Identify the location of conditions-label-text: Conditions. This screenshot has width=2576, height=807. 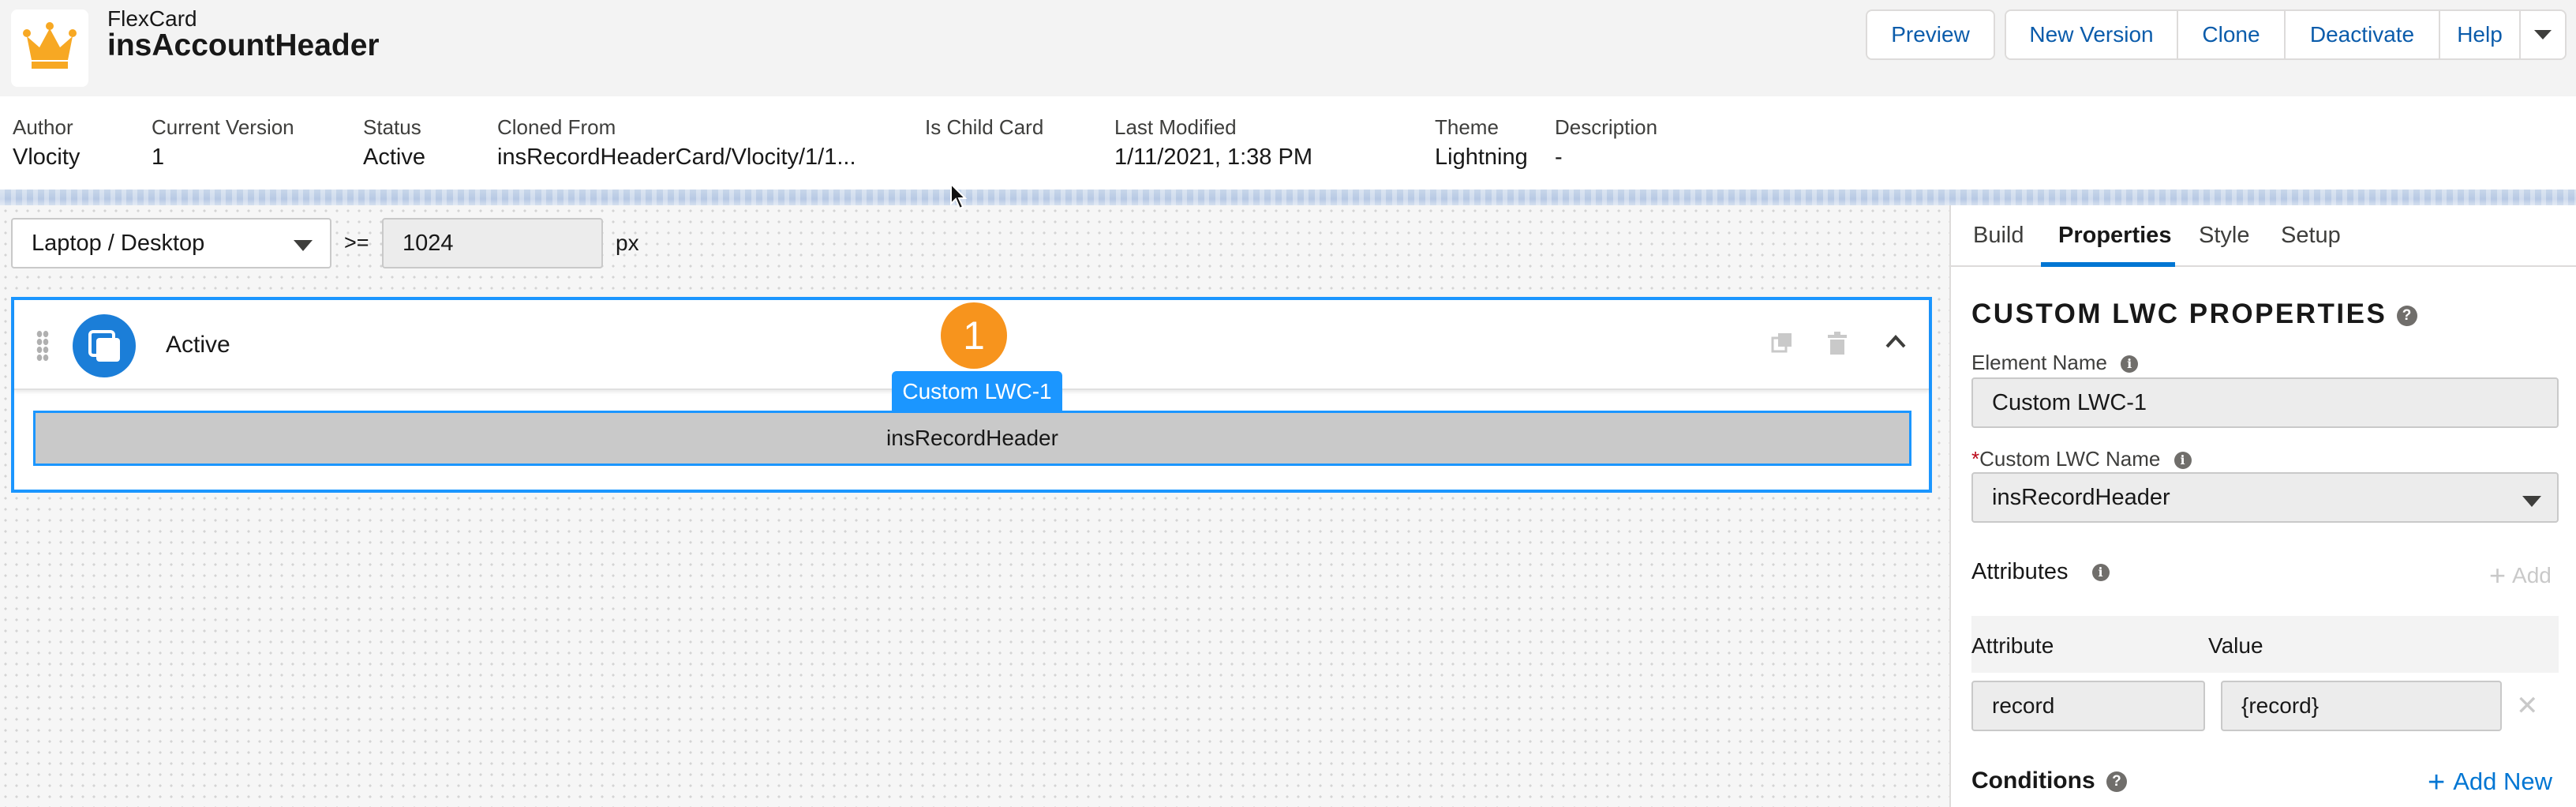
(2033, 781).